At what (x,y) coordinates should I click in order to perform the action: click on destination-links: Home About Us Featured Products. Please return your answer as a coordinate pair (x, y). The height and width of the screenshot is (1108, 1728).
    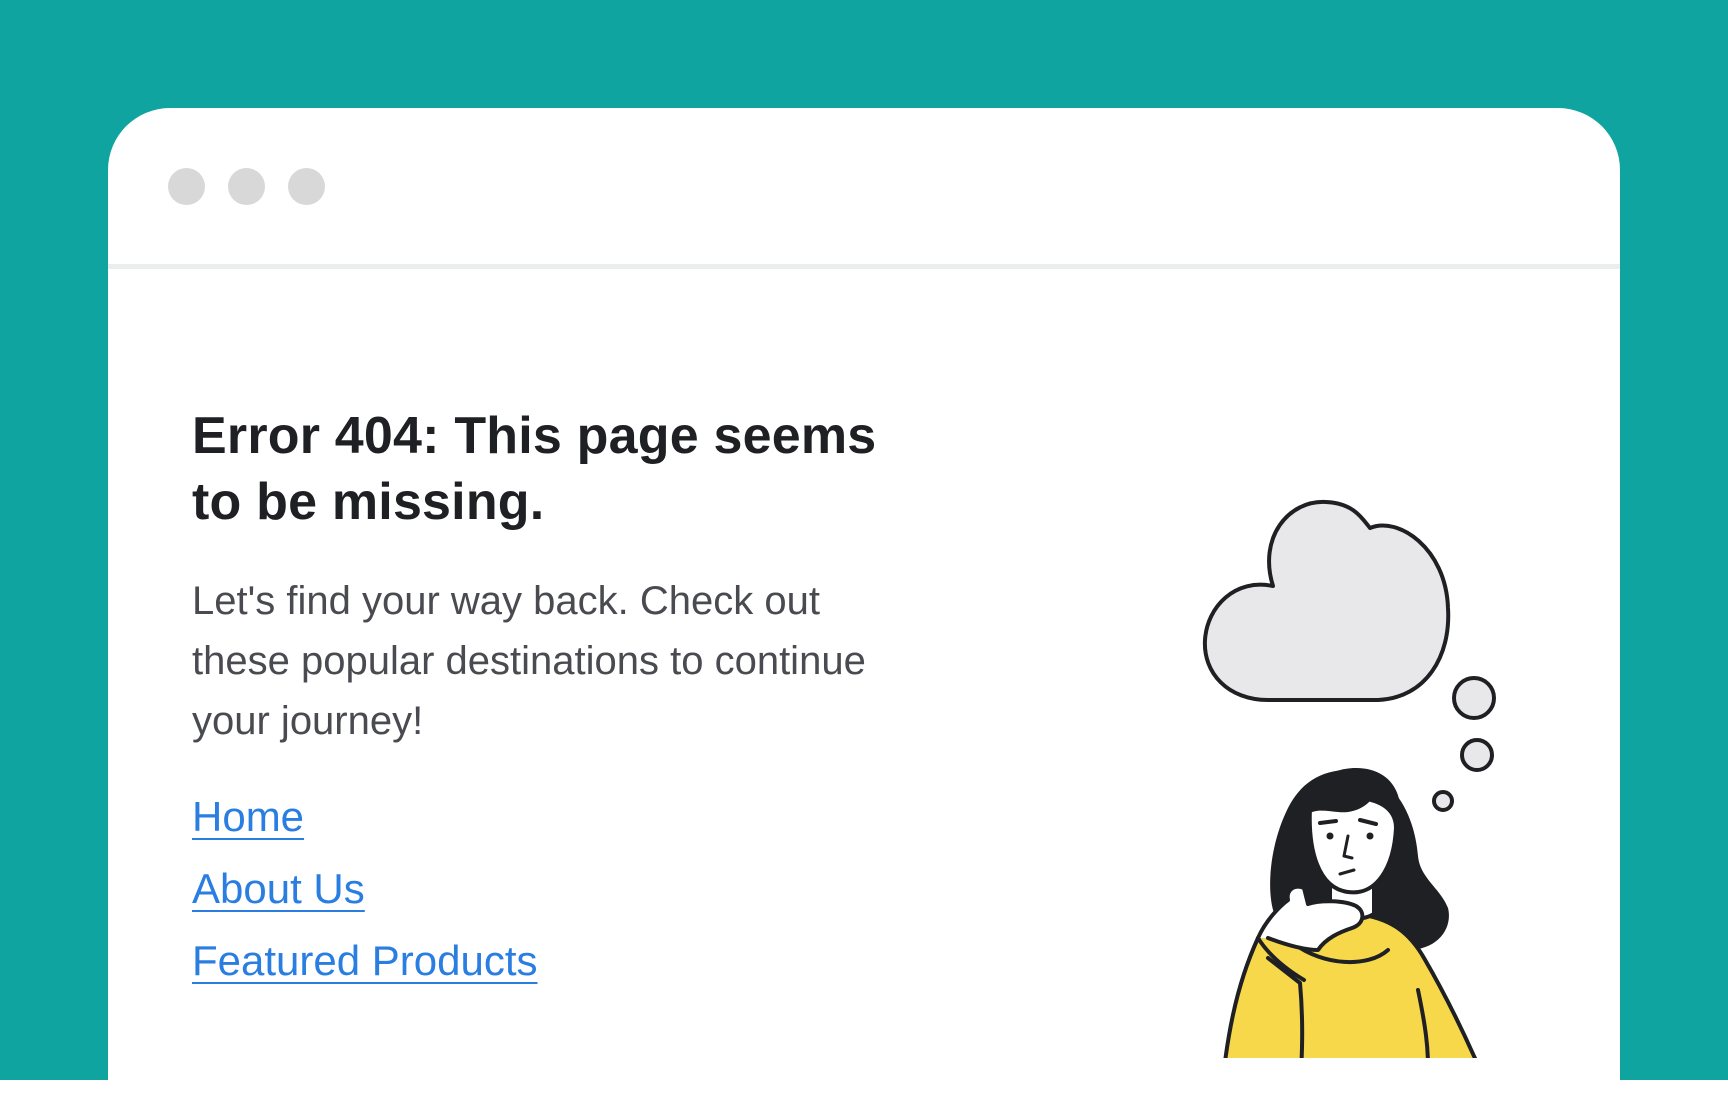
    Looking at the image, I should click on (552, 889).